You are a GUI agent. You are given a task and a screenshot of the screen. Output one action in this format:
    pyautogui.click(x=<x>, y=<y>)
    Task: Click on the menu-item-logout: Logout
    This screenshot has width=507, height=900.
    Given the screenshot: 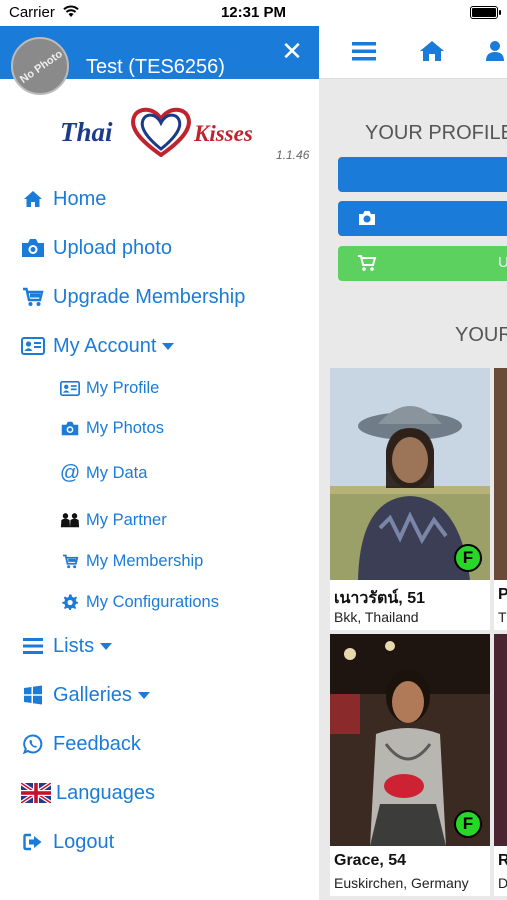 What is the action you would take?
    pyautogui.click(x=67, y=842)
    